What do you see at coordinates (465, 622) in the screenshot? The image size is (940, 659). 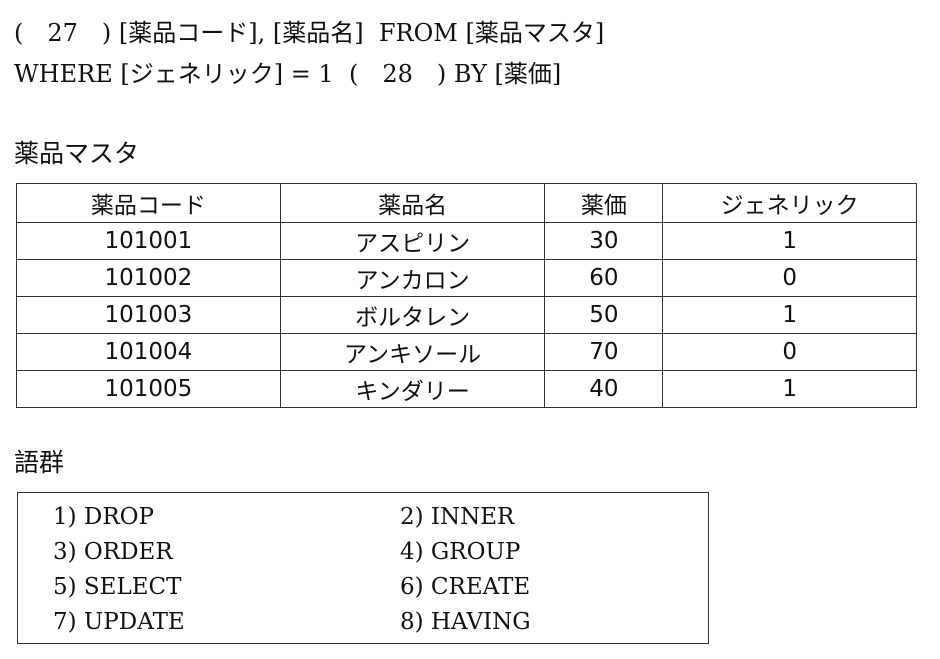 I see `term-option-8: 8) HAVING` at bounding box center [465, 622].